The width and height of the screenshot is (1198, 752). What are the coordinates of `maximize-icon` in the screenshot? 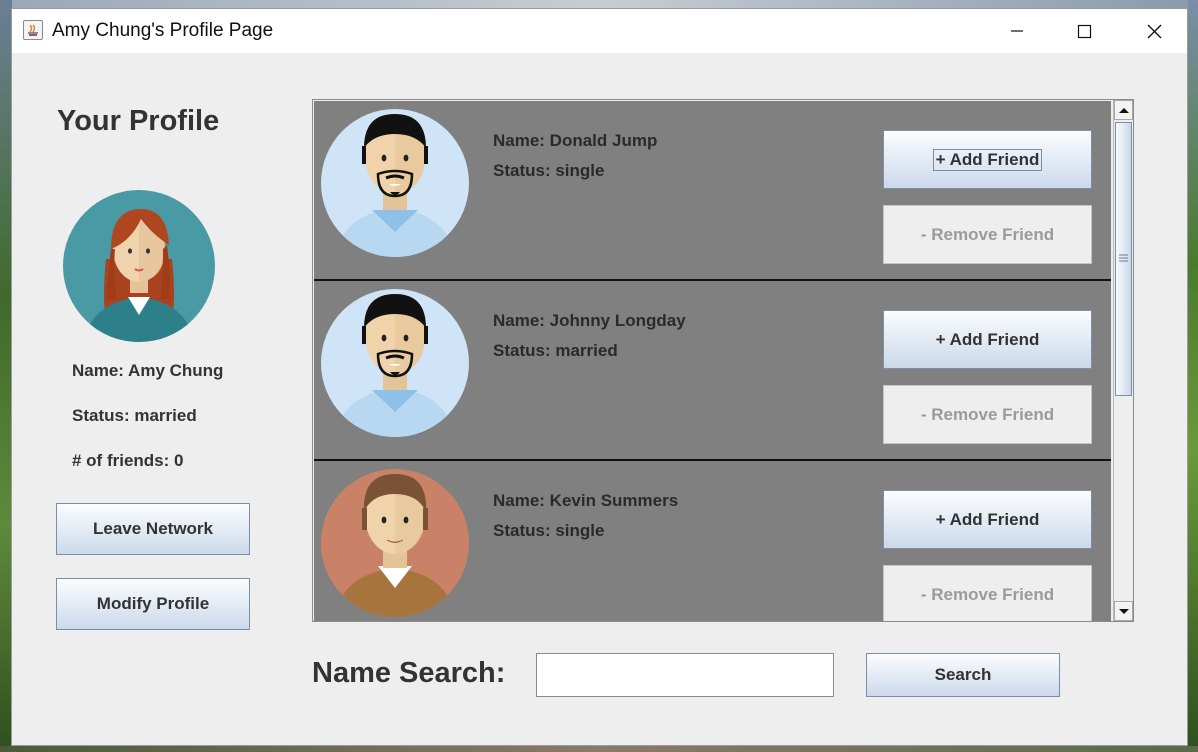 It's located at (1084, 31).